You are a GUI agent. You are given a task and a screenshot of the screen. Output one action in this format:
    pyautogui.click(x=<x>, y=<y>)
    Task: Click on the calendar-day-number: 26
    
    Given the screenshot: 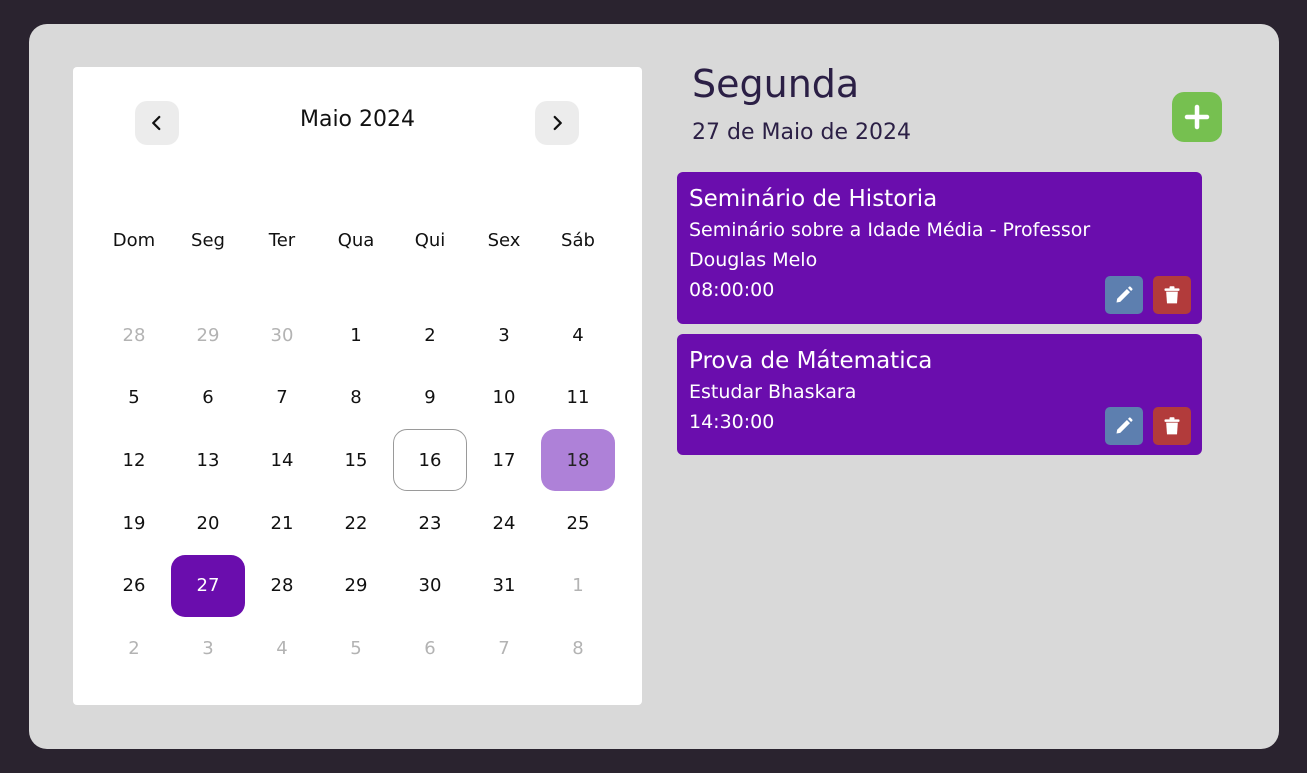 What is the action you would take?
    pyautogui.click(x=134, y=586)
    